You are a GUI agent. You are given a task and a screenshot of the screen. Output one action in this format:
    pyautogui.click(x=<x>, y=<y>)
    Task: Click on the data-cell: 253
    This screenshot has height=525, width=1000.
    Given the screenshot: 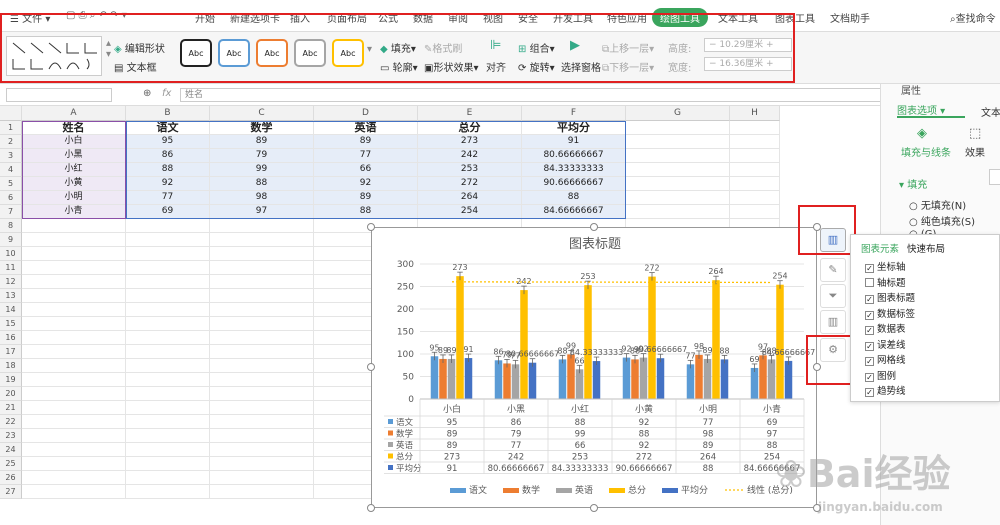 What is the action you would take?
    pyautogui.click(x=470, y=170)
    